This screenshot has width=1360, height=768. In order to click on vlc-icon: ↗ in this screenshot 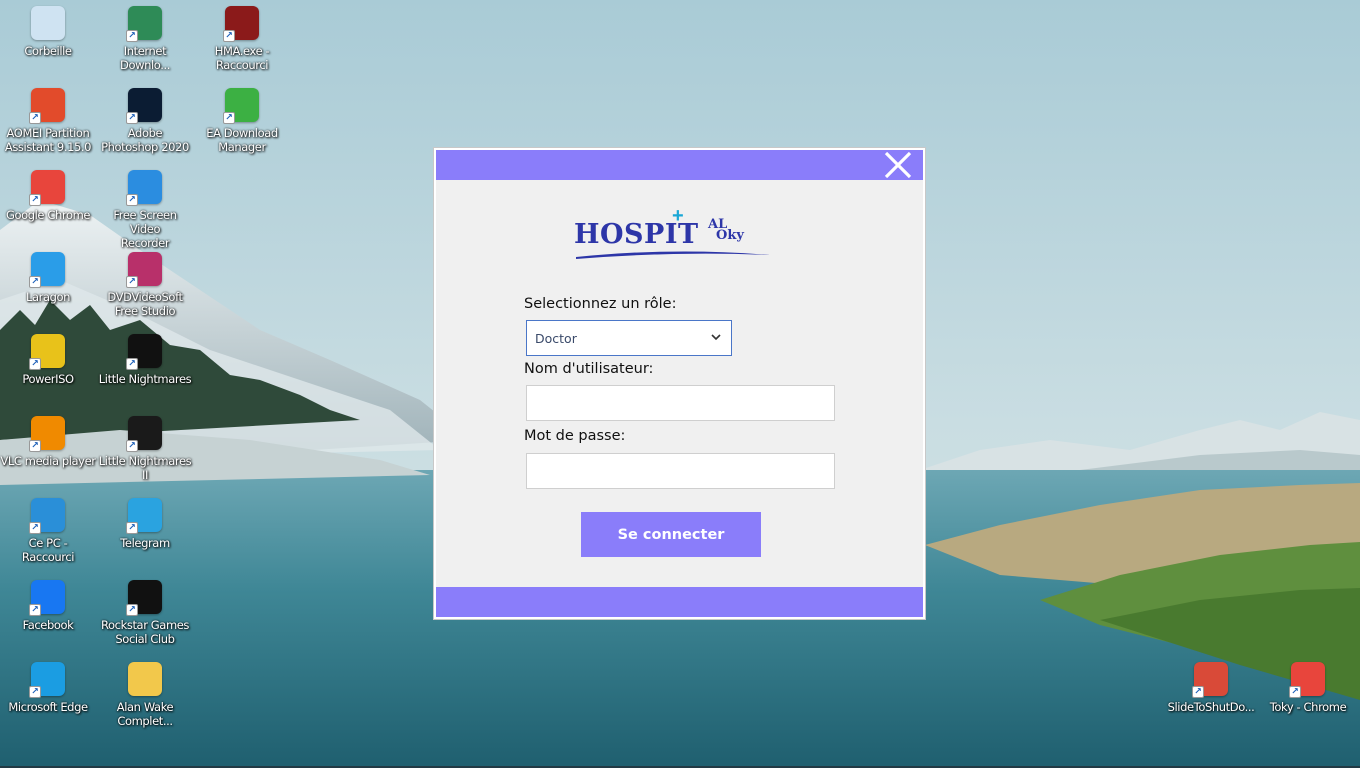, I will do `click(47, 434)`.